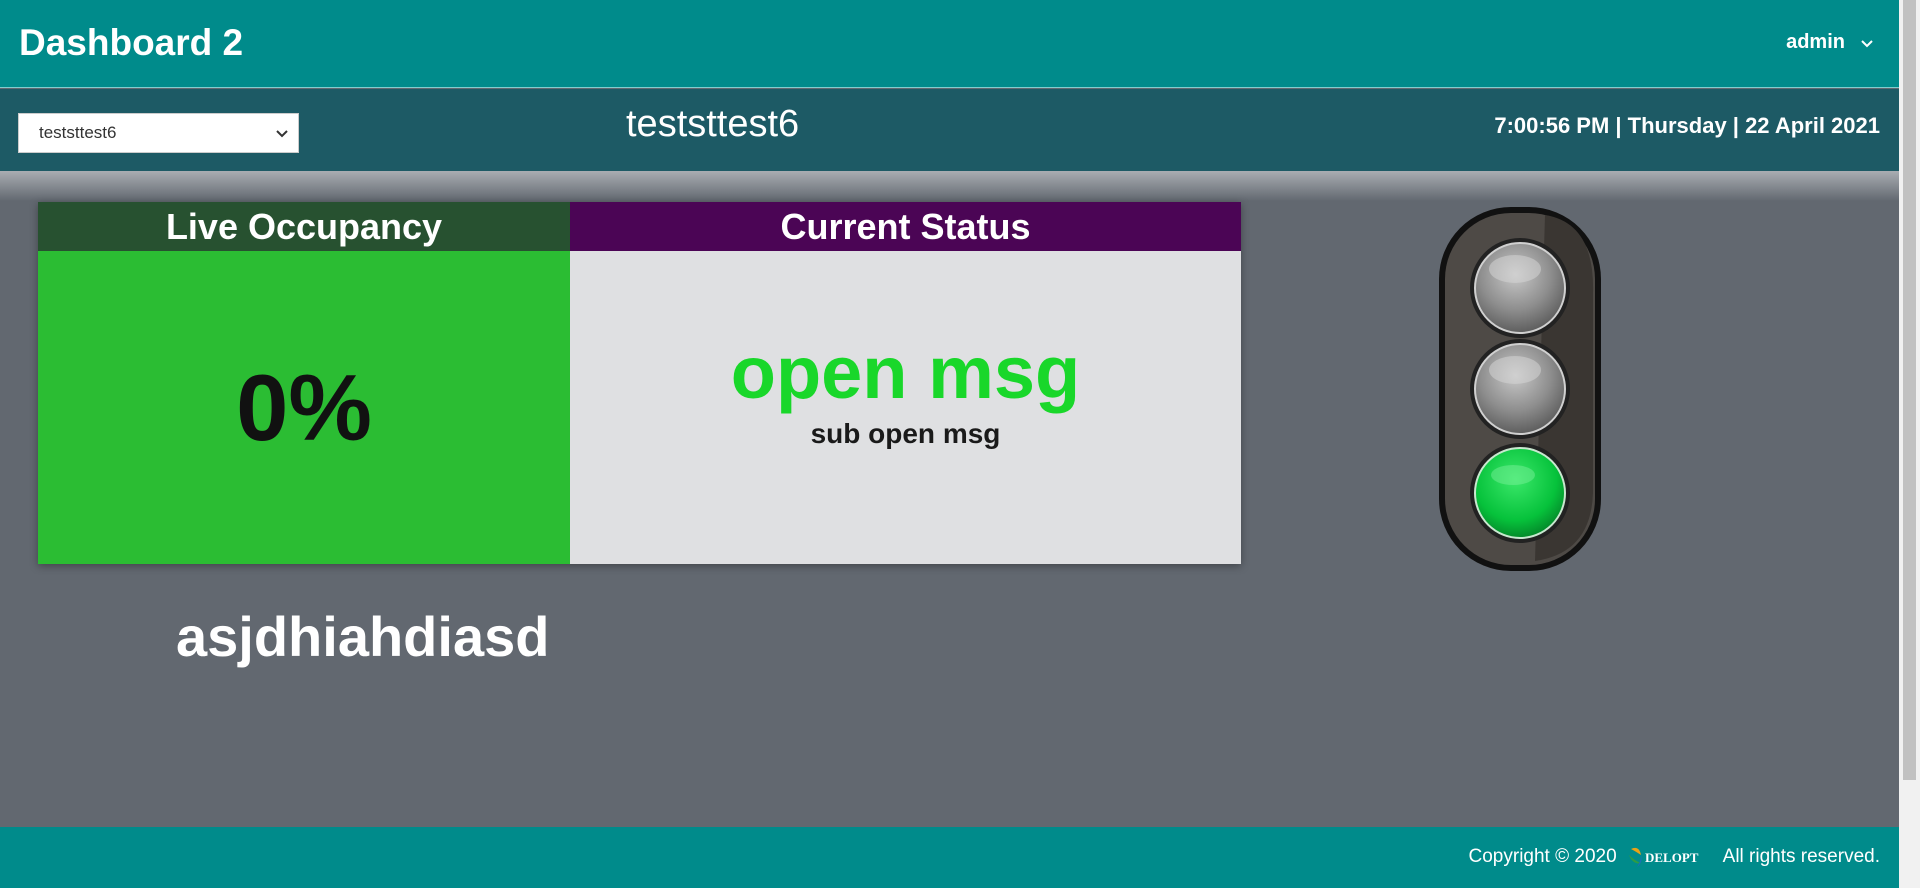 This screenshot has height=888, width=1920. Describe the element at coordinates (1542, 856) in the screenshot. I see `copyright-text: Copyright © 2020` at that location.